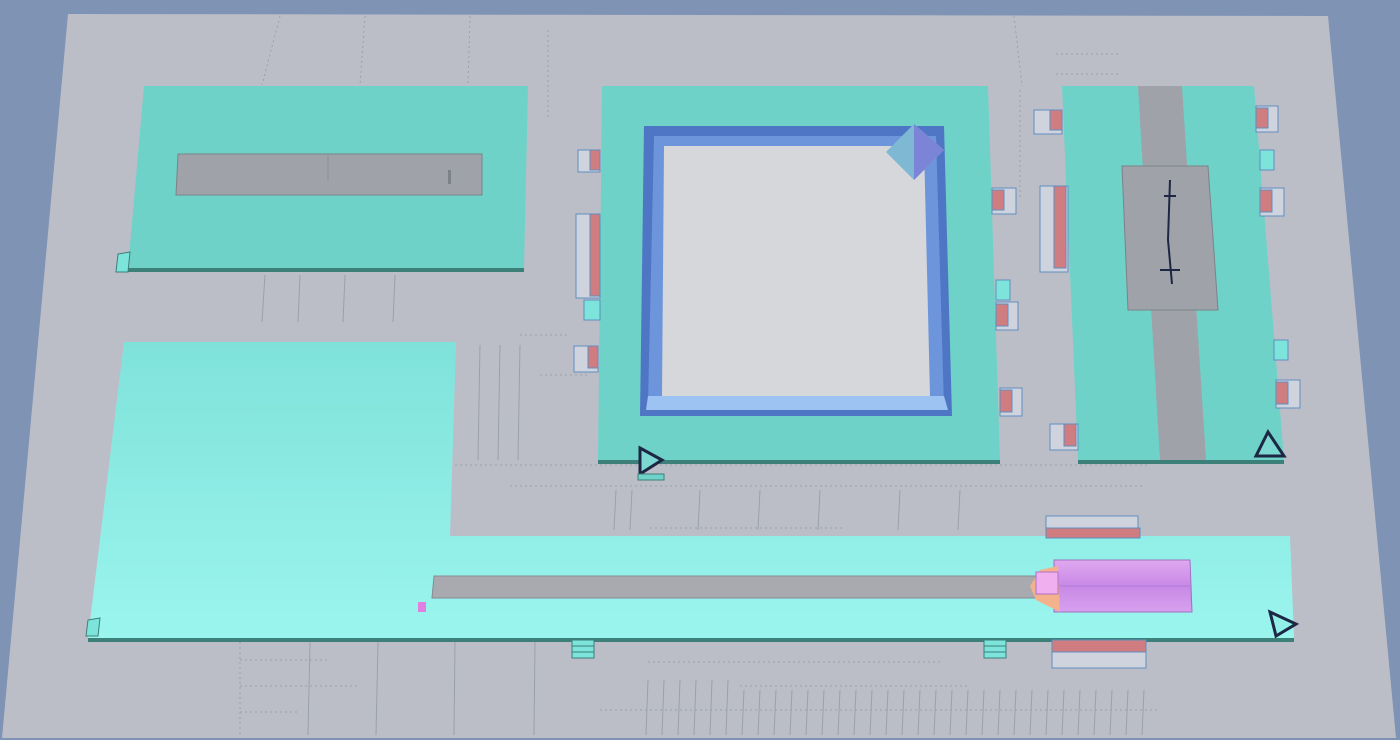 The width and height of the screenshot is (1400, 740). Describe the element at coordinates (93, 627) in the screenshot. I see `entry-step-bottom` at that location.